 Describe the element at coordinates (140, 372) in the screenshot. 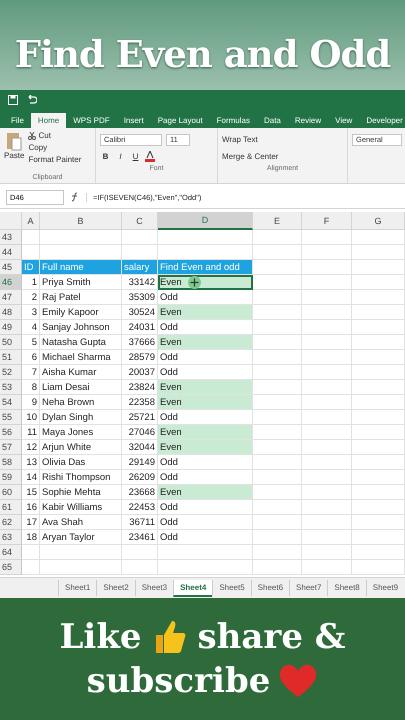

I see `table-cell: 20037` at that location.